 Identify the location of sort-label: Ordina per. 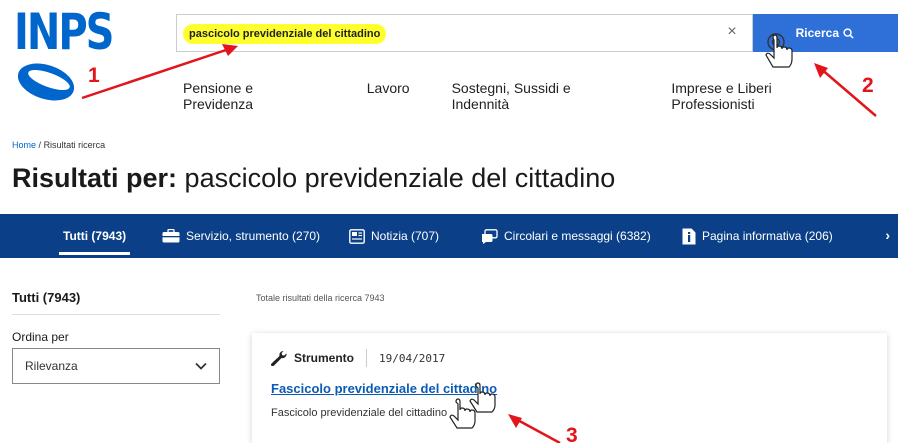
(40, 337).